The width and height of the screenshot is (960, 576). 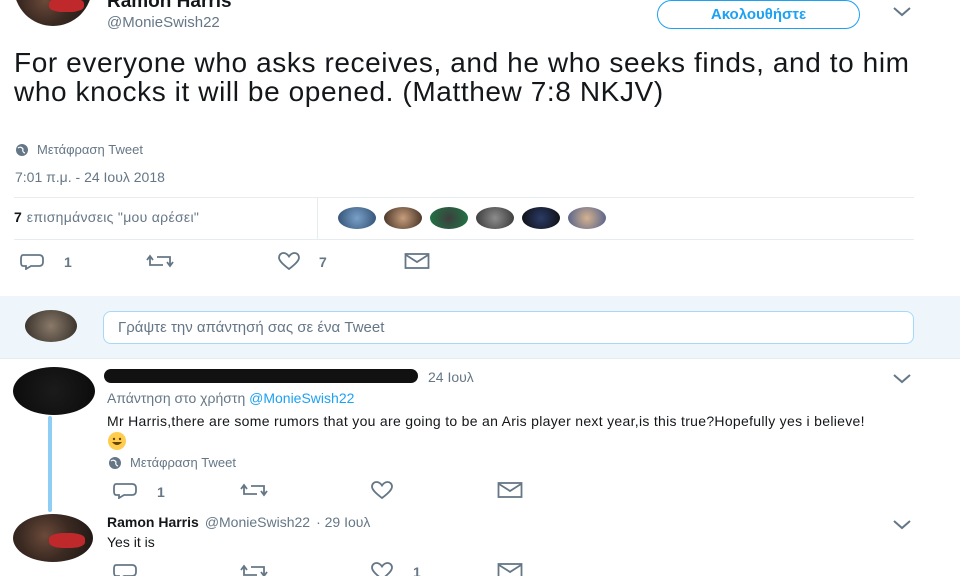 What do you see at coordinates (251, 327) in the screenshot?
I see `reply-input-placeholder: Γράψτε την απάντησή σας σε ένα Tweet` at bounding box center [251, 327].